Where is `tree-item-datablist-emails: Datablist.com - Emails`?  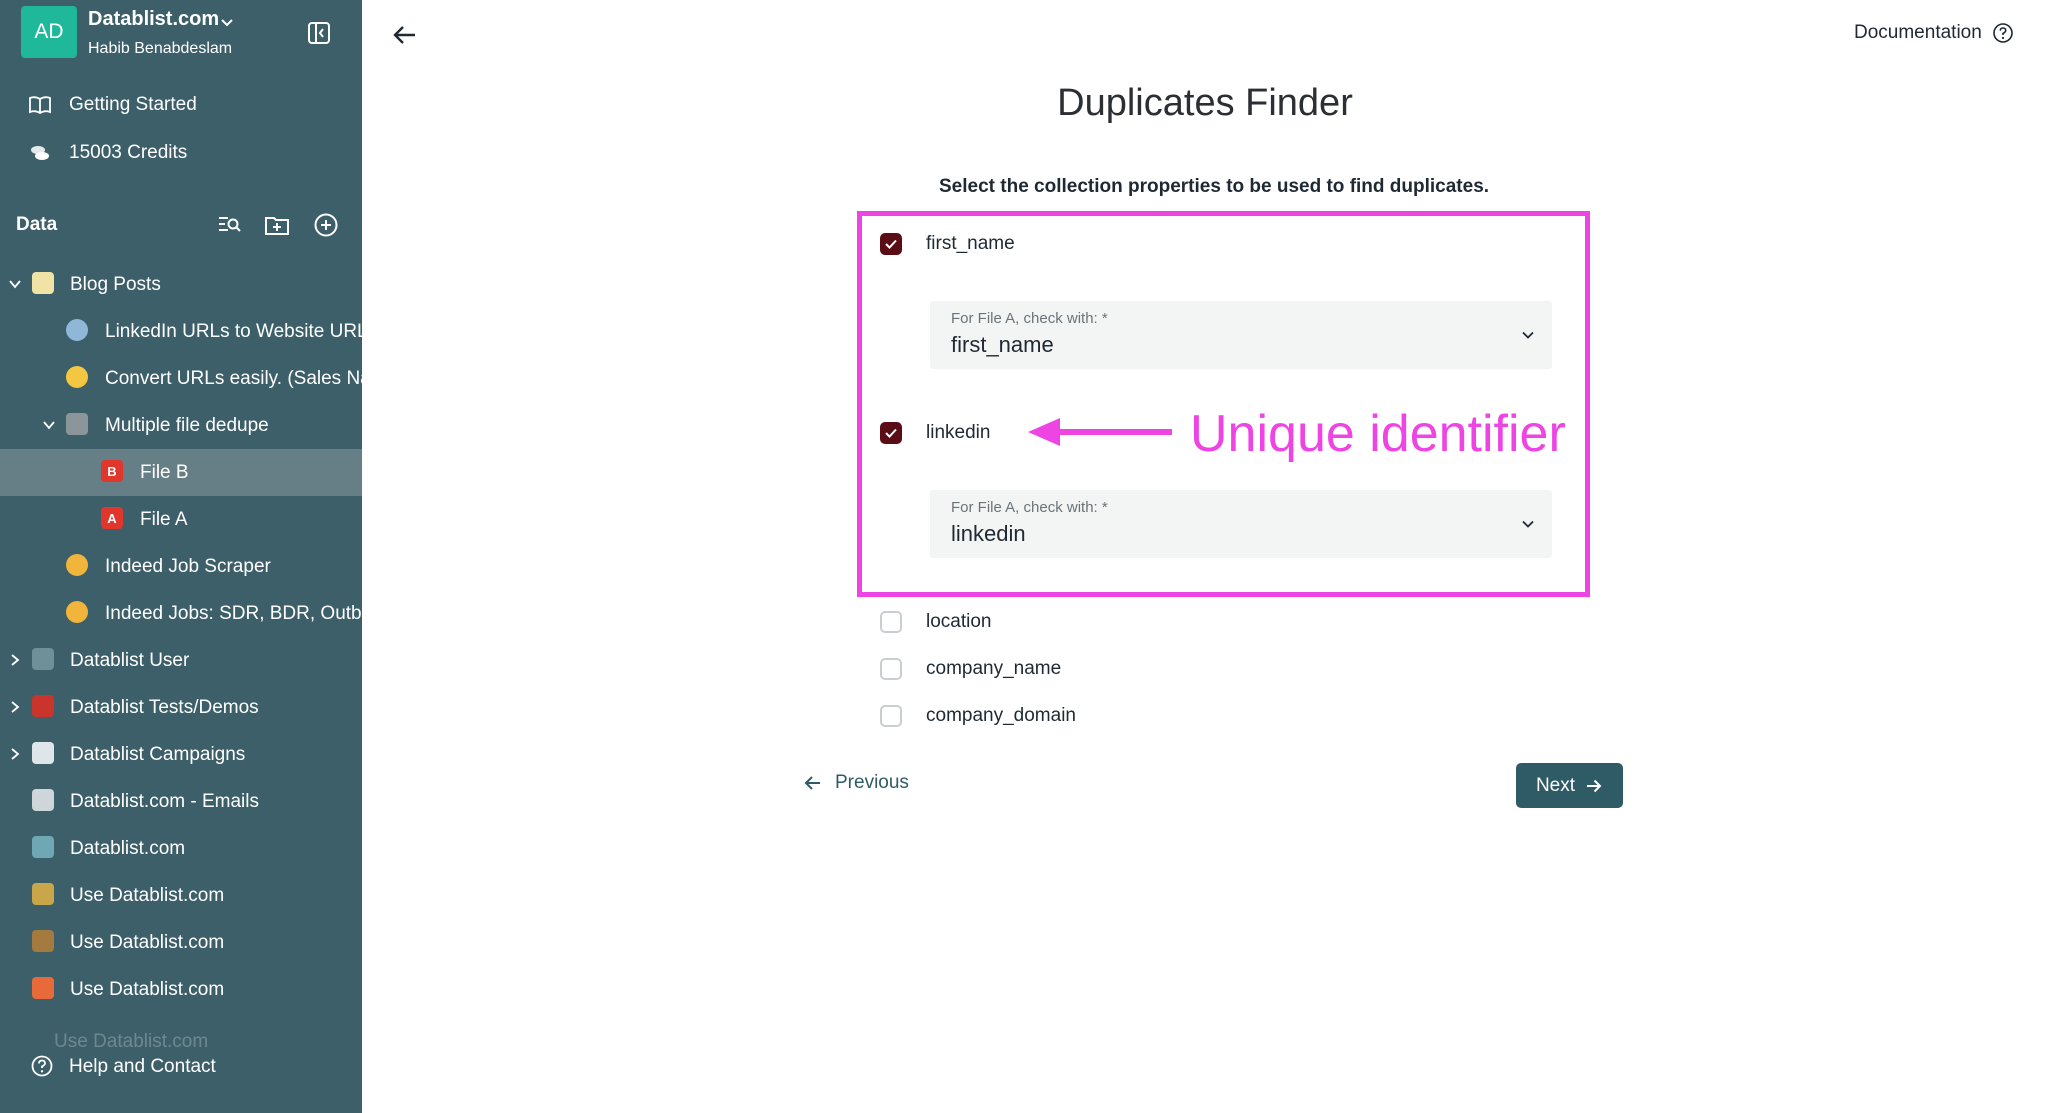 tree-item-datablist-emails: Datablist.com - Emails is located at coordinates (181, 801).